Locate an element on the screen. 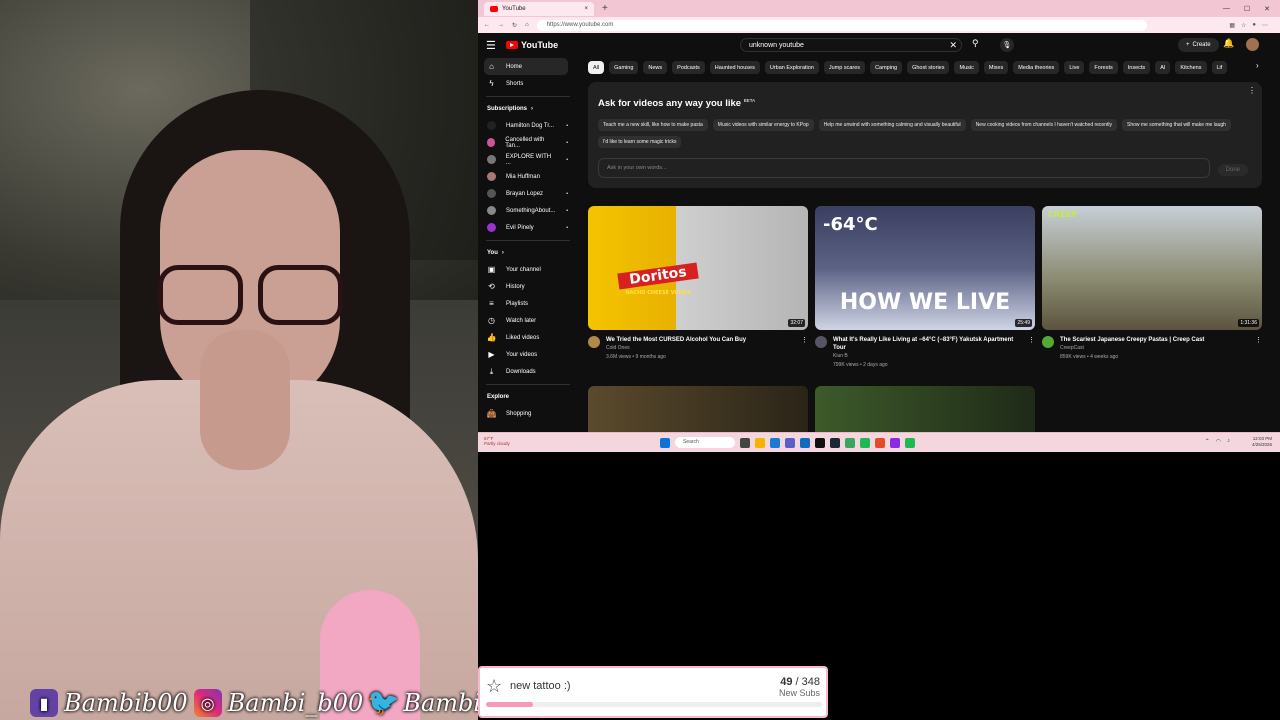  menu-dots-icon: ⋯ is located at coordinates (1265, 25).